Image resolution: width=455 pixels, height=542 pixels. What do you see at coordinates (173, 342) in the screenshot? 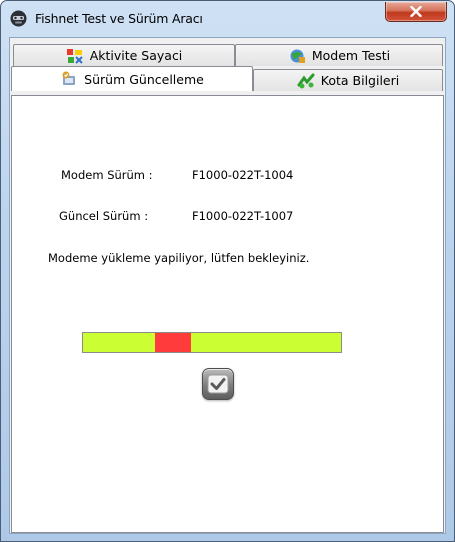
I see `progress-indicator` at bounding box center [173, 342].